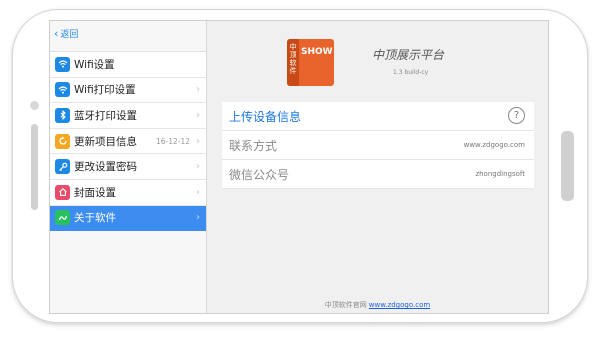 The height and width of the screenshot is (338, 602). I want to click on back-label: 返回, so click(69, 35).